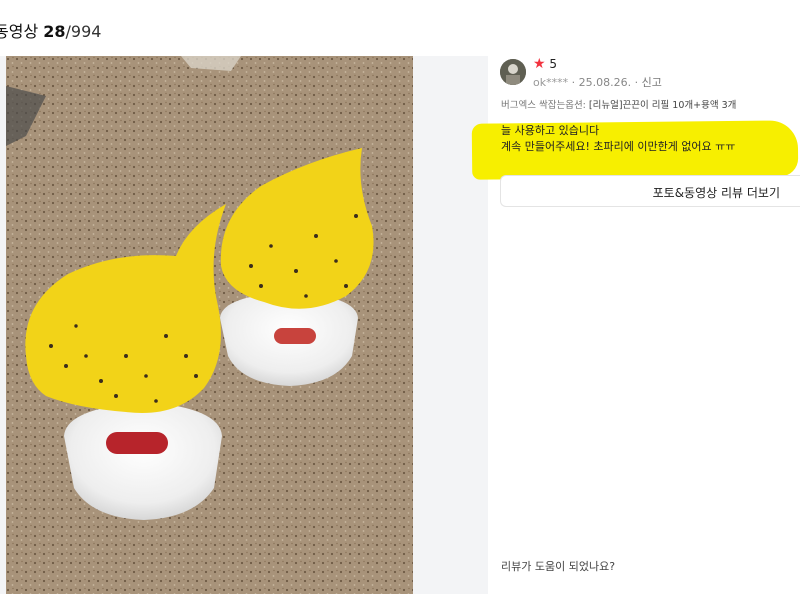 The width and height of the screenshot is (800, 594). I want to click on option-product: 버그엑스 싹잡는, so click(533, 105).